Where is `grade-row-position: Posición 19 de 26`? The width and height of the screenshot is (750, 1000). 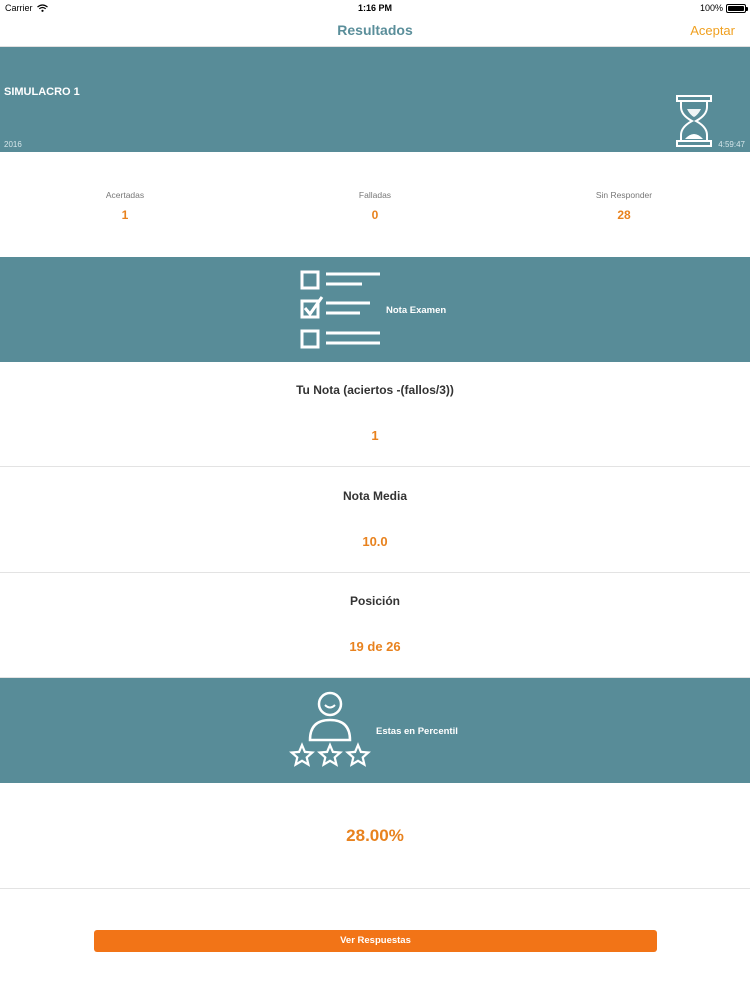
grade-row-position: Posición 19 de 26 is located at coordinates (375, 625).